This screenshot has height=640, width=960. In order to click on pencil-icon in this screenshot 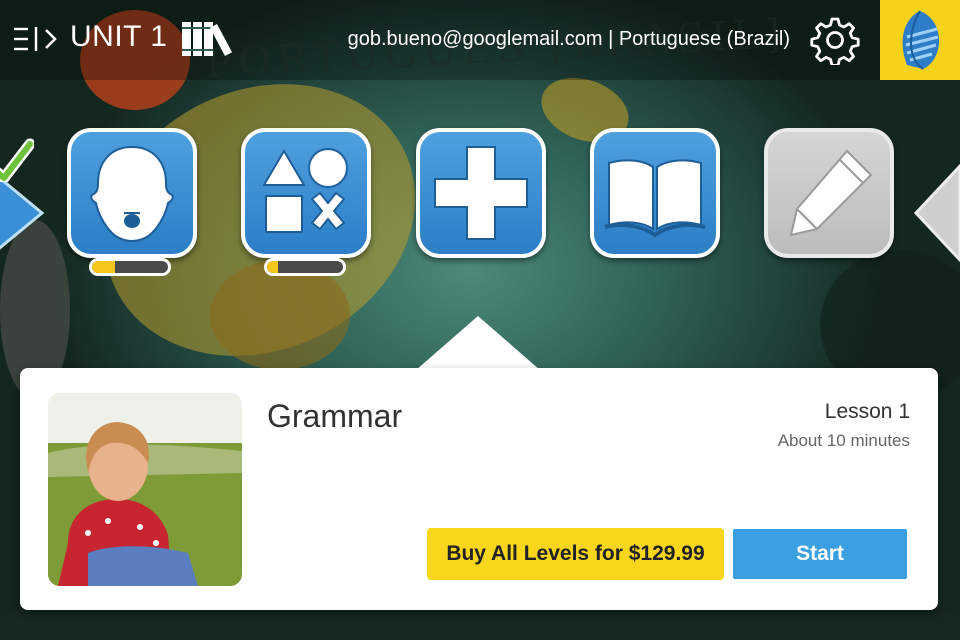, I will do `click(831, 193)`.